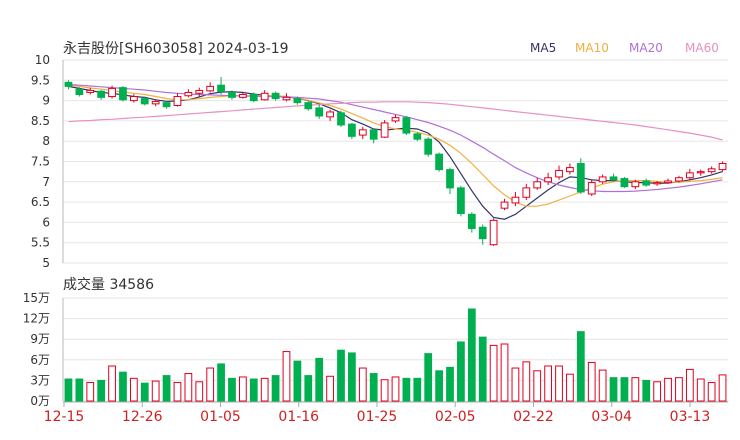 The height and width of the screenshot is (440, 740). I want to click on price-tick-label: 8.5, so click(40, 121).